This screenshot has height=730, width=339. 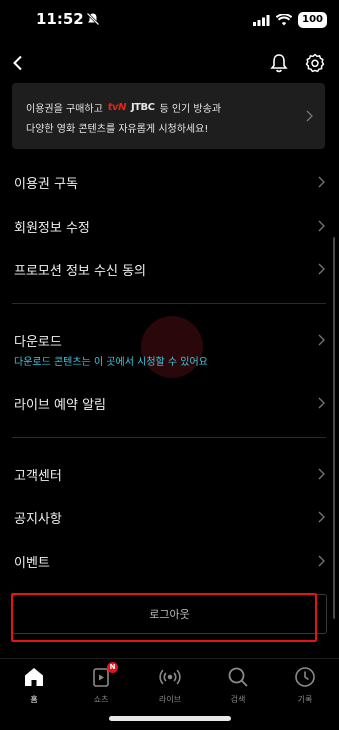 I want to click on settings-button, so click(x=315, y=63).